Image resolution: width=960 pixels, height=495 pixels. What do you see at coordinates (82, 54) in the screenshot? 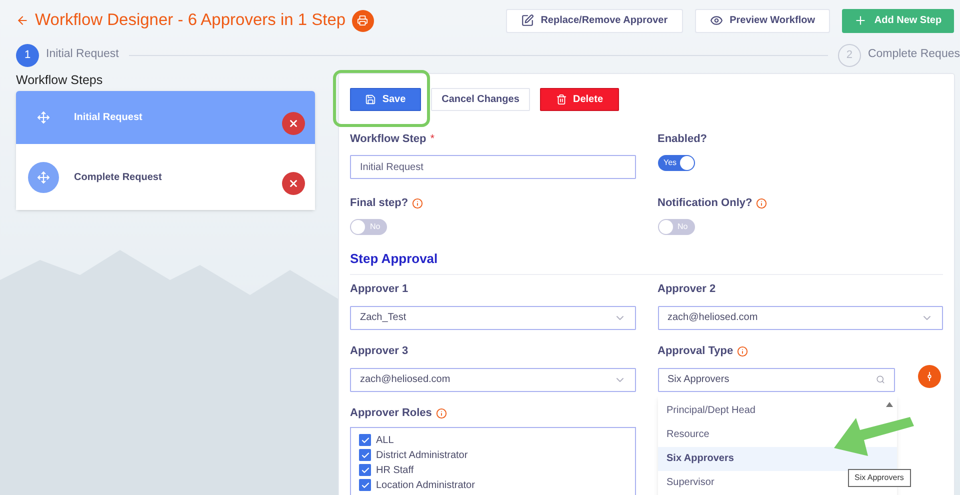
I see `step-label: Initial Request` at bounding box center [82, 54].